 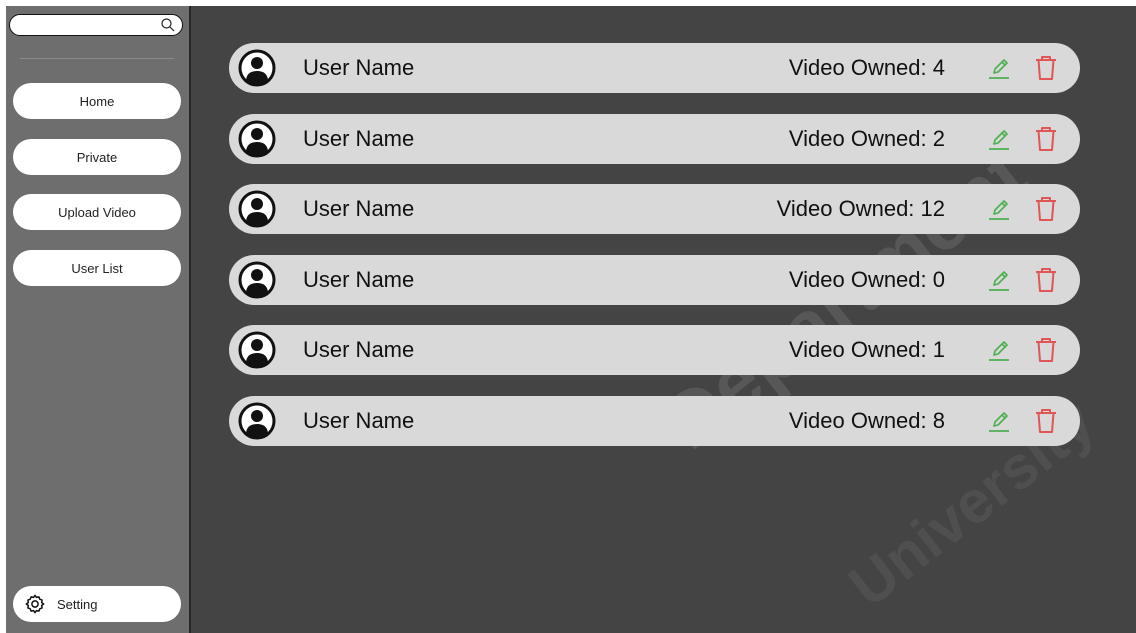 I want to click on search-bar, so click(x=96, y=25).